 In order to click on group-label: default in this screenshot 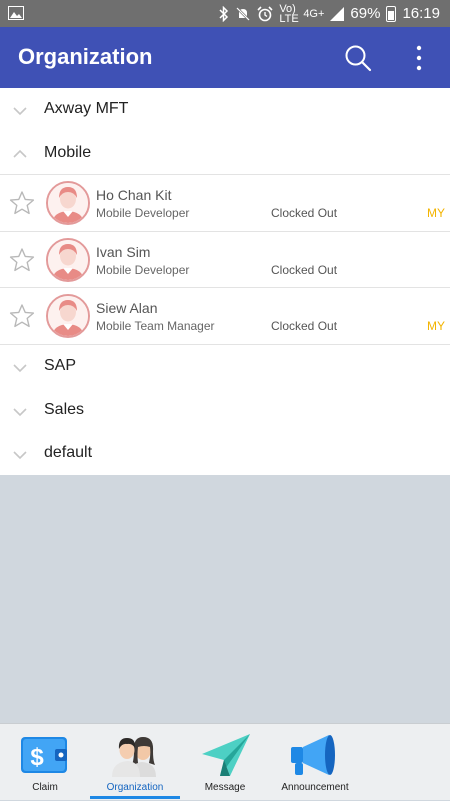, I will do `click(68, 452)`.